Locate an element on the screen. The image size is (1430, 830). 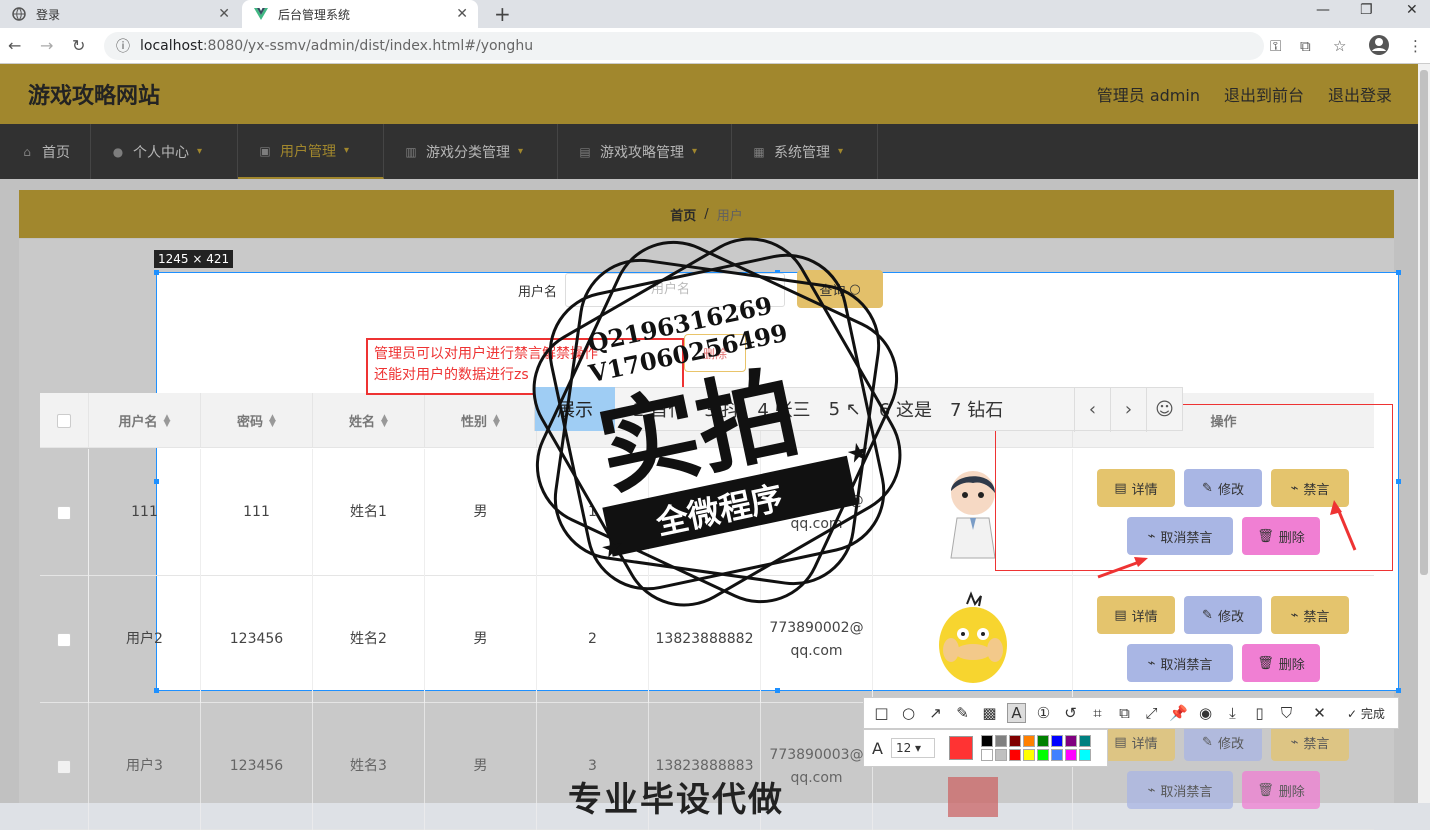
restore-icon: ❐ is located at coordinates (1366, 10).